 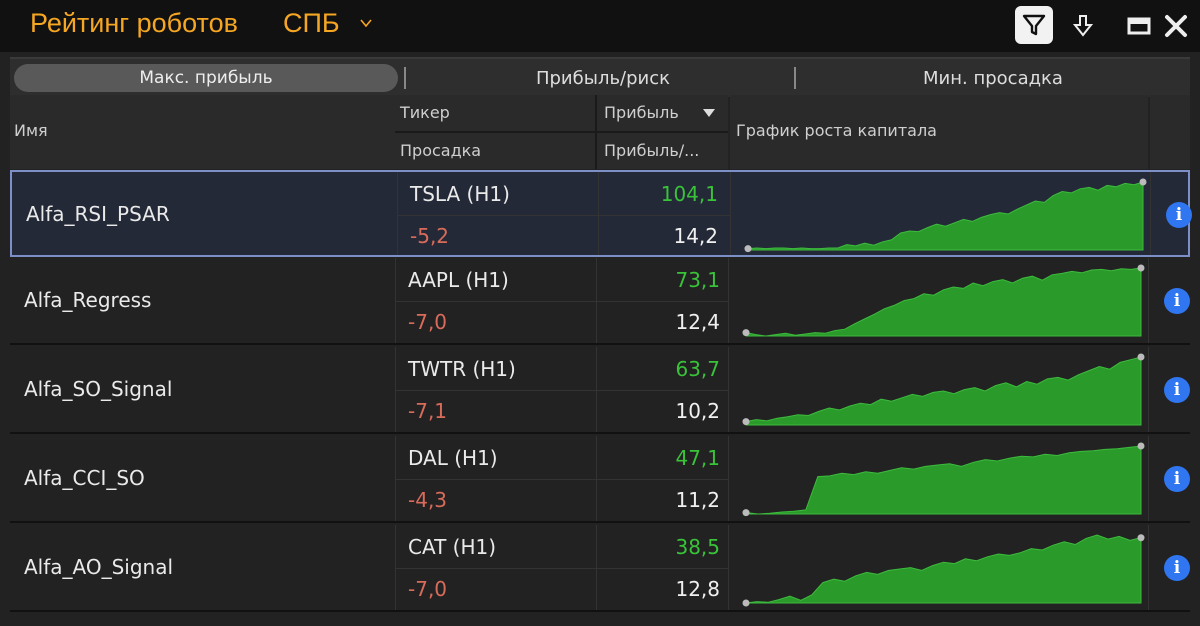 I want to click on tab-min-drawdown: Мин. просадка, so click(x=993, y=78).